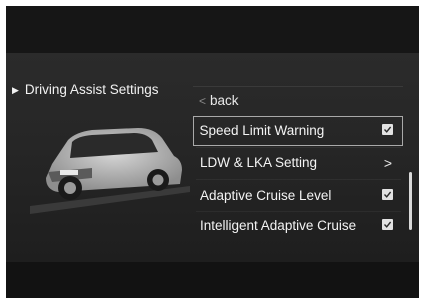 Image resolution: width=425 pixels, height=304 pixels. I want to click on bottom-bar, so click(212, 280).